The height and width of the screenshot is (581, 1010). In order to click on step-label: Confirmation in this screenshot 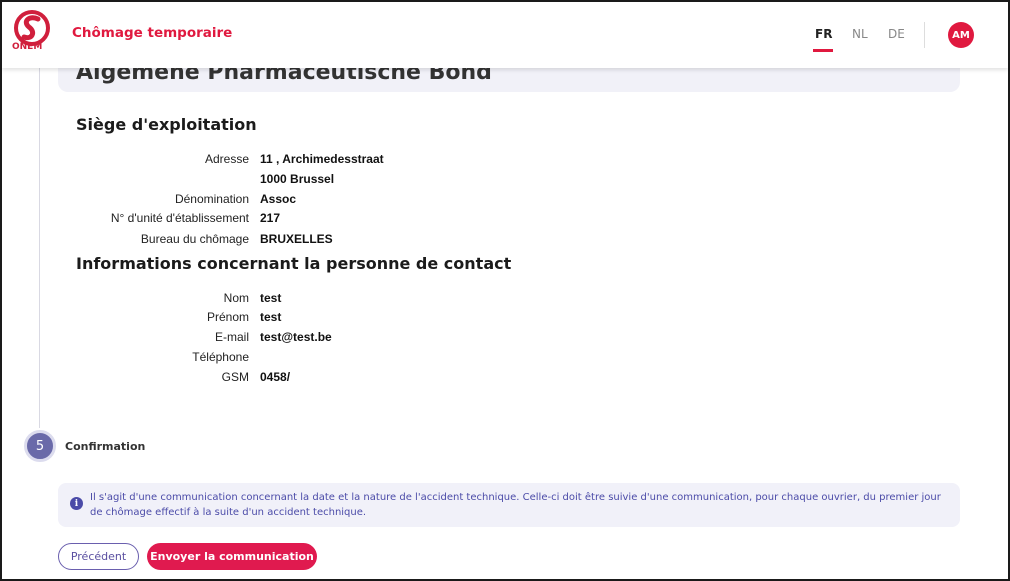, I will do `click(105, 446)`.